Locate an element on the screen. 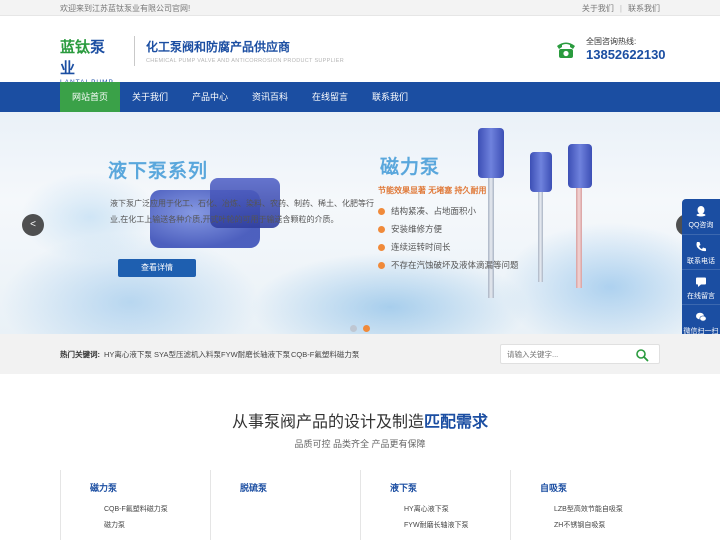 The height and width of the screenshot is (540, 720). category-title-submerged-pump: 液下泵 is located at coordinates (403, 487).